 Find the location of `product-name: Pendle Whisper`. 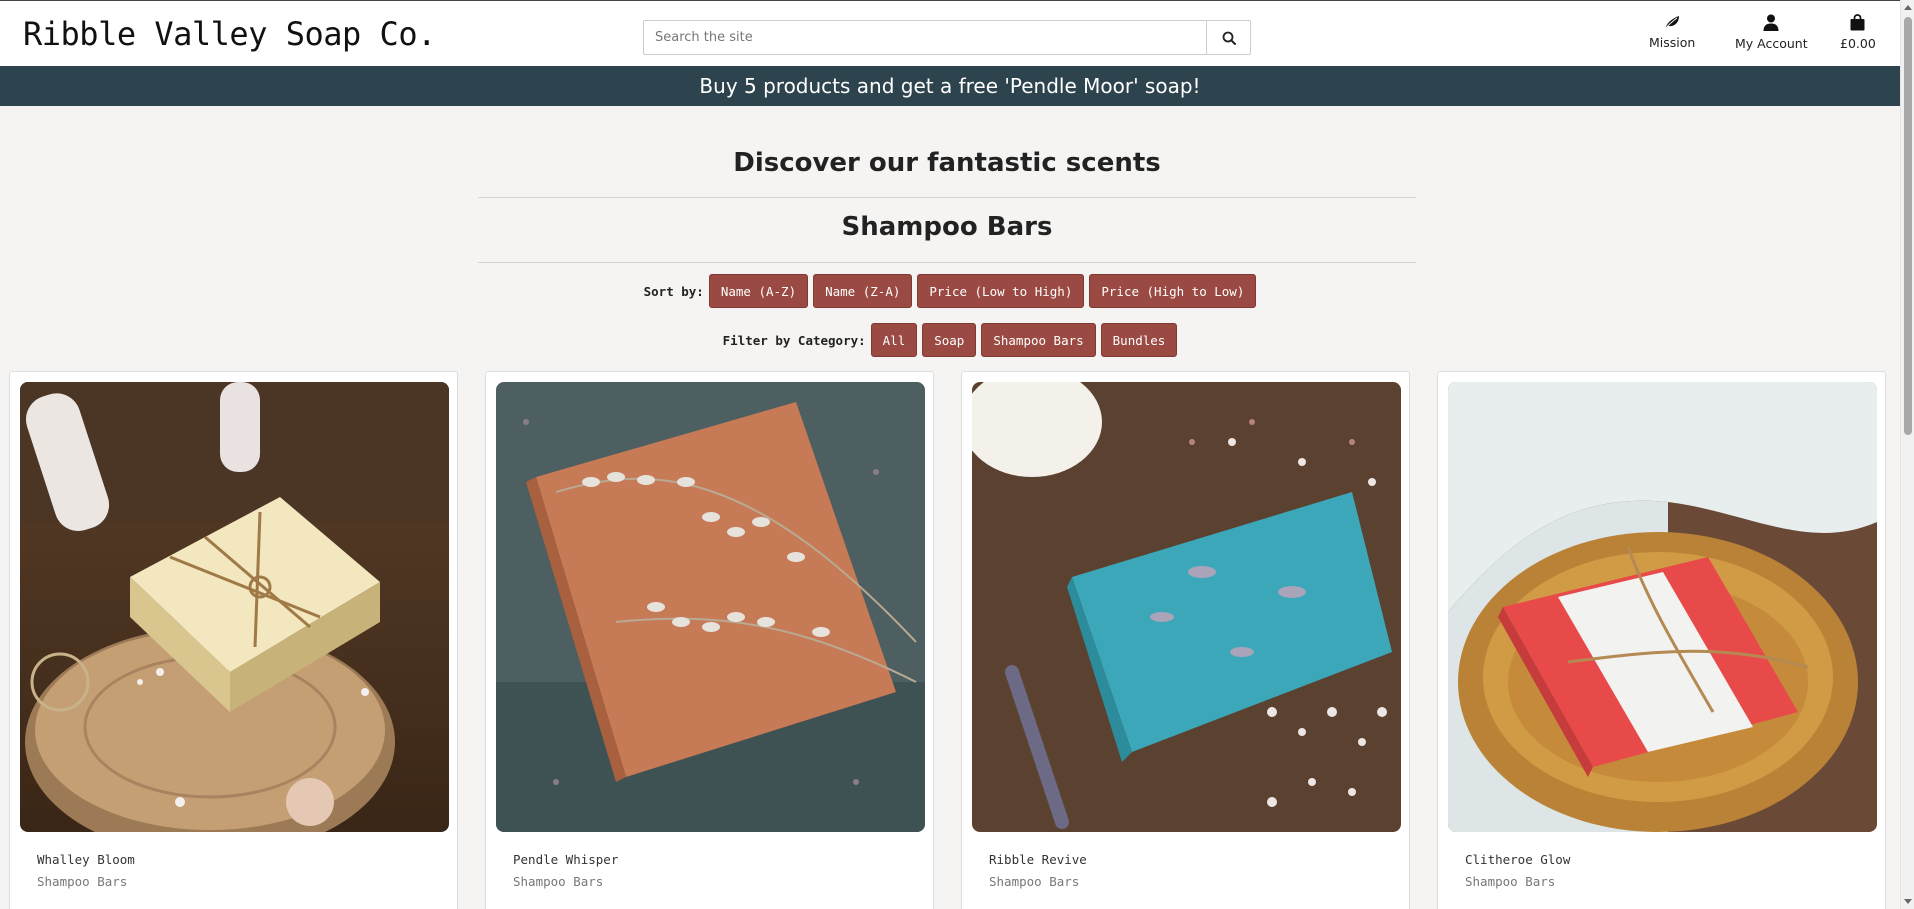

product-name: Pendle Whisper is located at coordinates (565, 859).